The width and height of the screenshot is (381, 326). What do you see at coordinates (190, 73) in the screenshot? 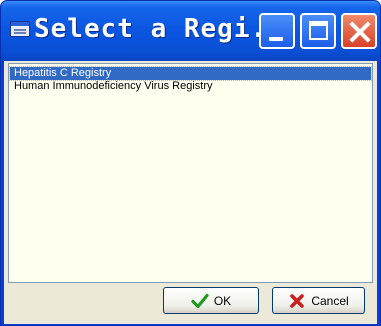
I see `list-item-hepatitis-c: Hepatitis C Registry` at bounding box center [190, 73].